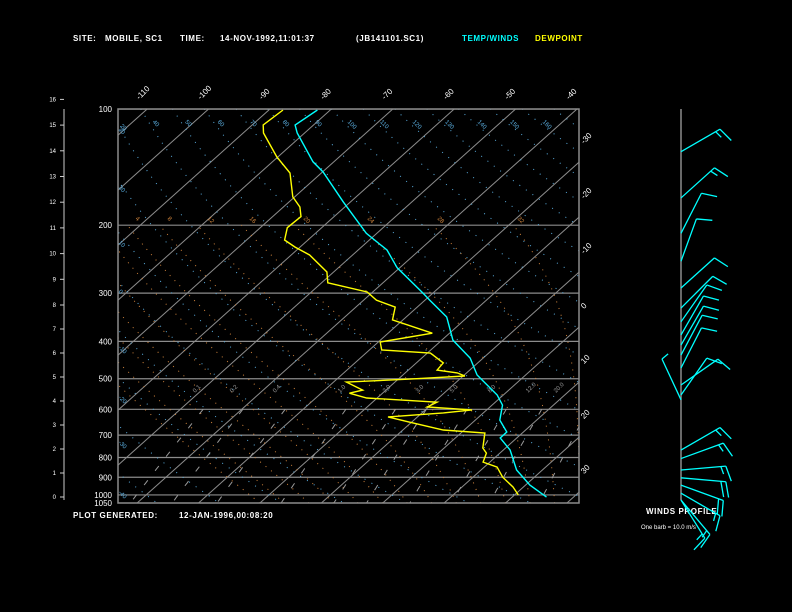  I want to click on dry-adiabat-label: 80, so click(285, 123).